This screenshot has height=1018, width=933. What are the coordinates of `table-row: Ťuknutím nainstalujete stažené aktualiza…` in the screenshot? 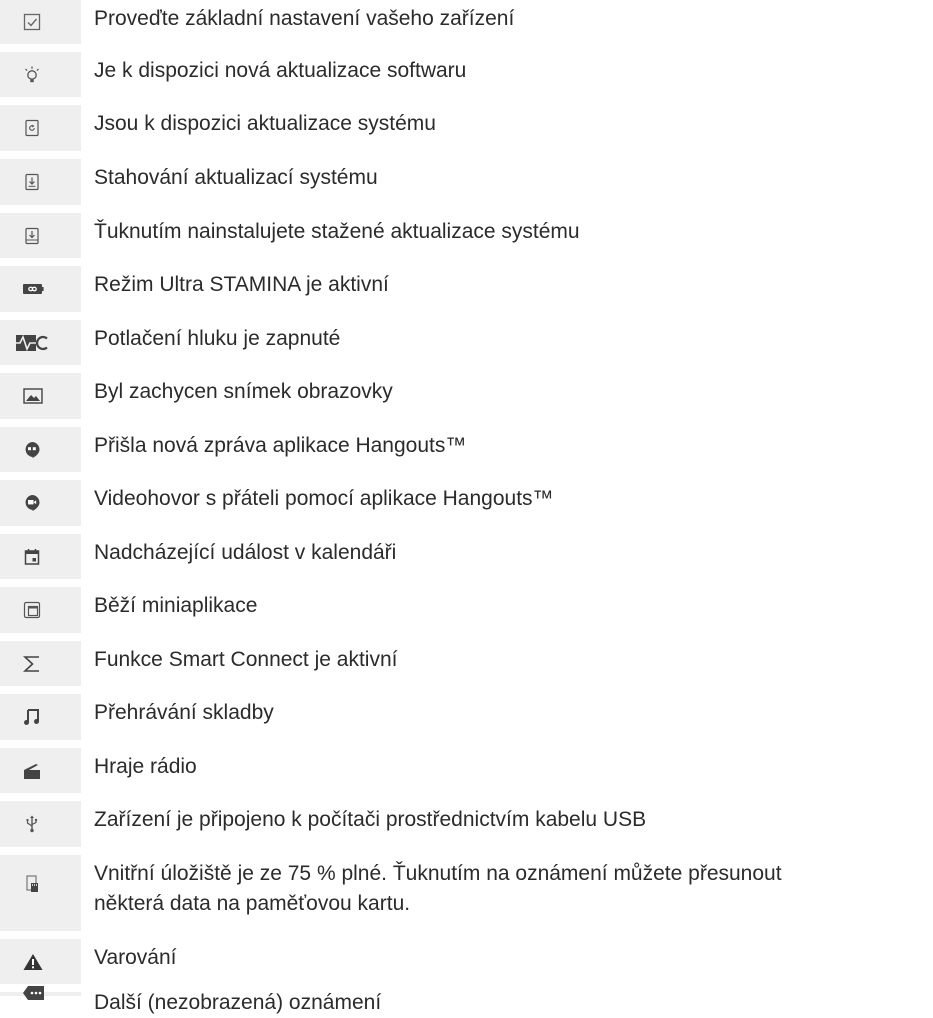 It's located at (466, 235).